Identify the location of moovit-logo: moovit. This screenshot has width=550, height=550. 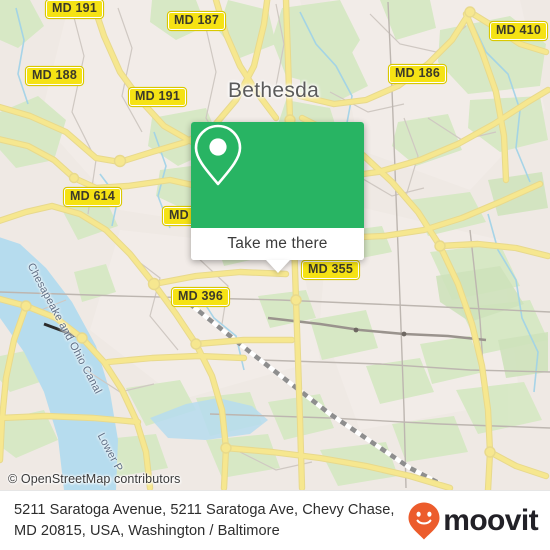
(478, 521).